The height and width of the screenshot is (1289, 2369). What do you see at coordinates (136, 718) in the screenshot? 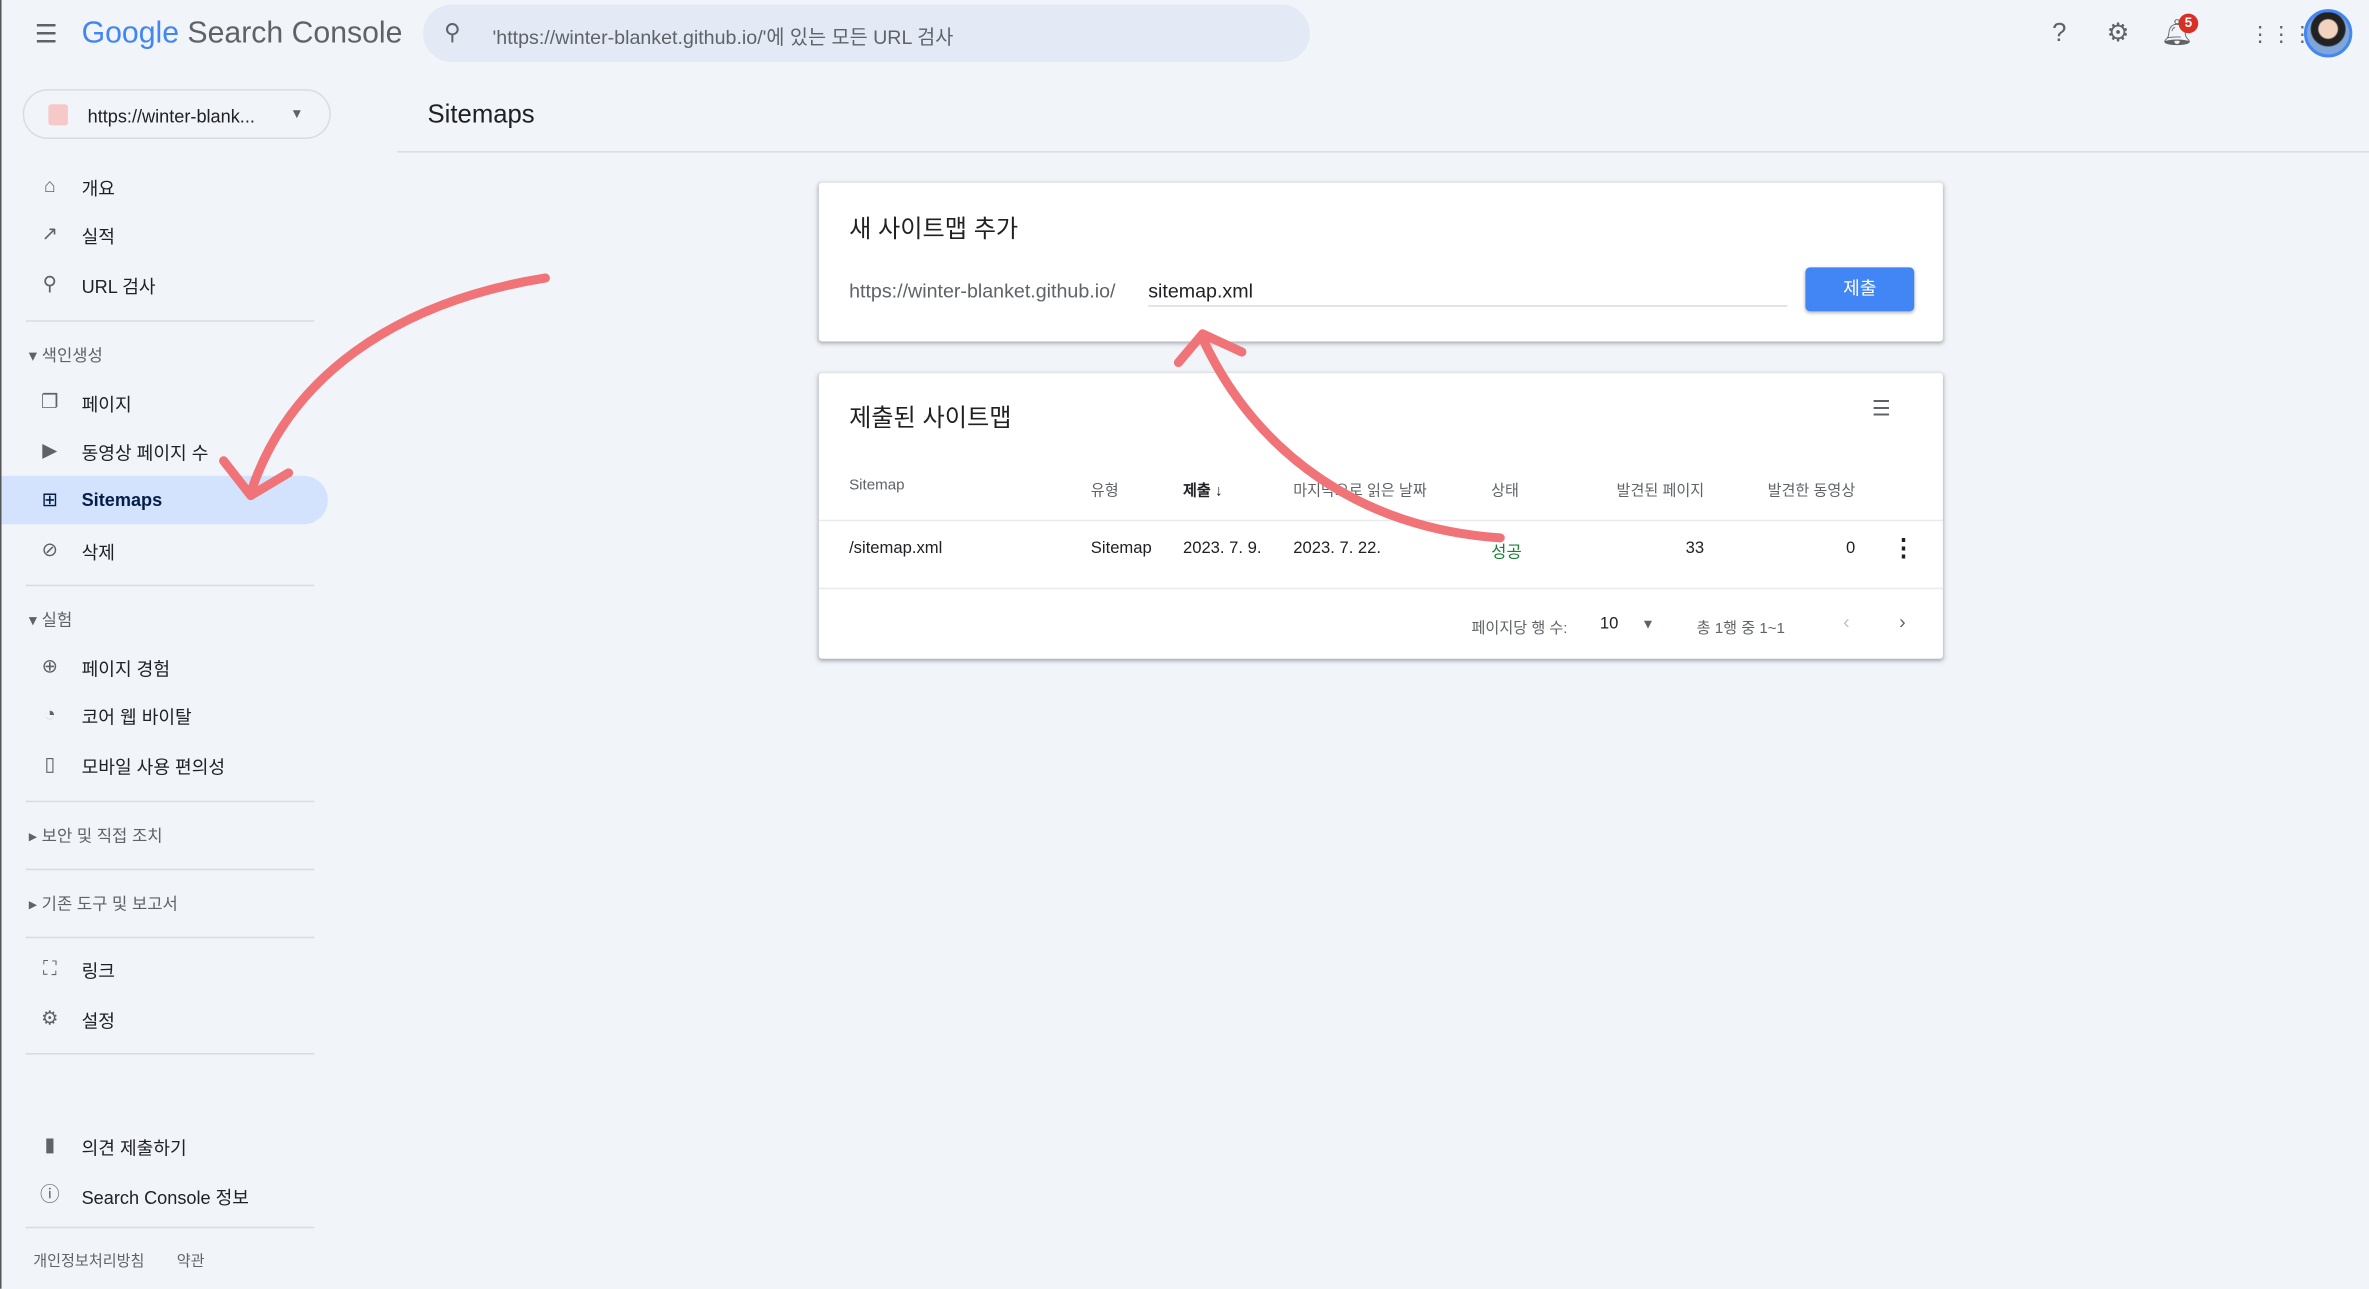
I see `sidebar-item-label: 코어 웹 바이탈` at bounding box center [136, 718].